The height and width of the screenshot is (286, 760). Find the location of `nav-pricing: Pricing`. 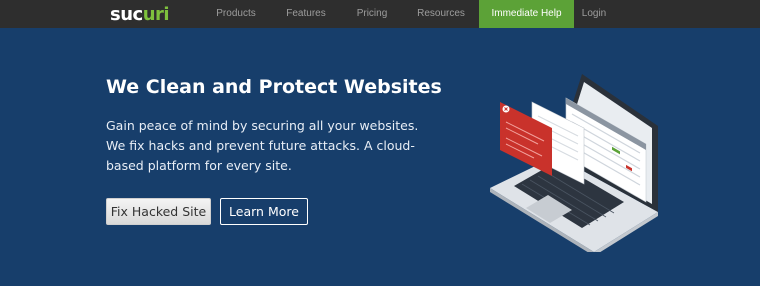

nav-pricing: Pricing is located at coordinates (372, 14).